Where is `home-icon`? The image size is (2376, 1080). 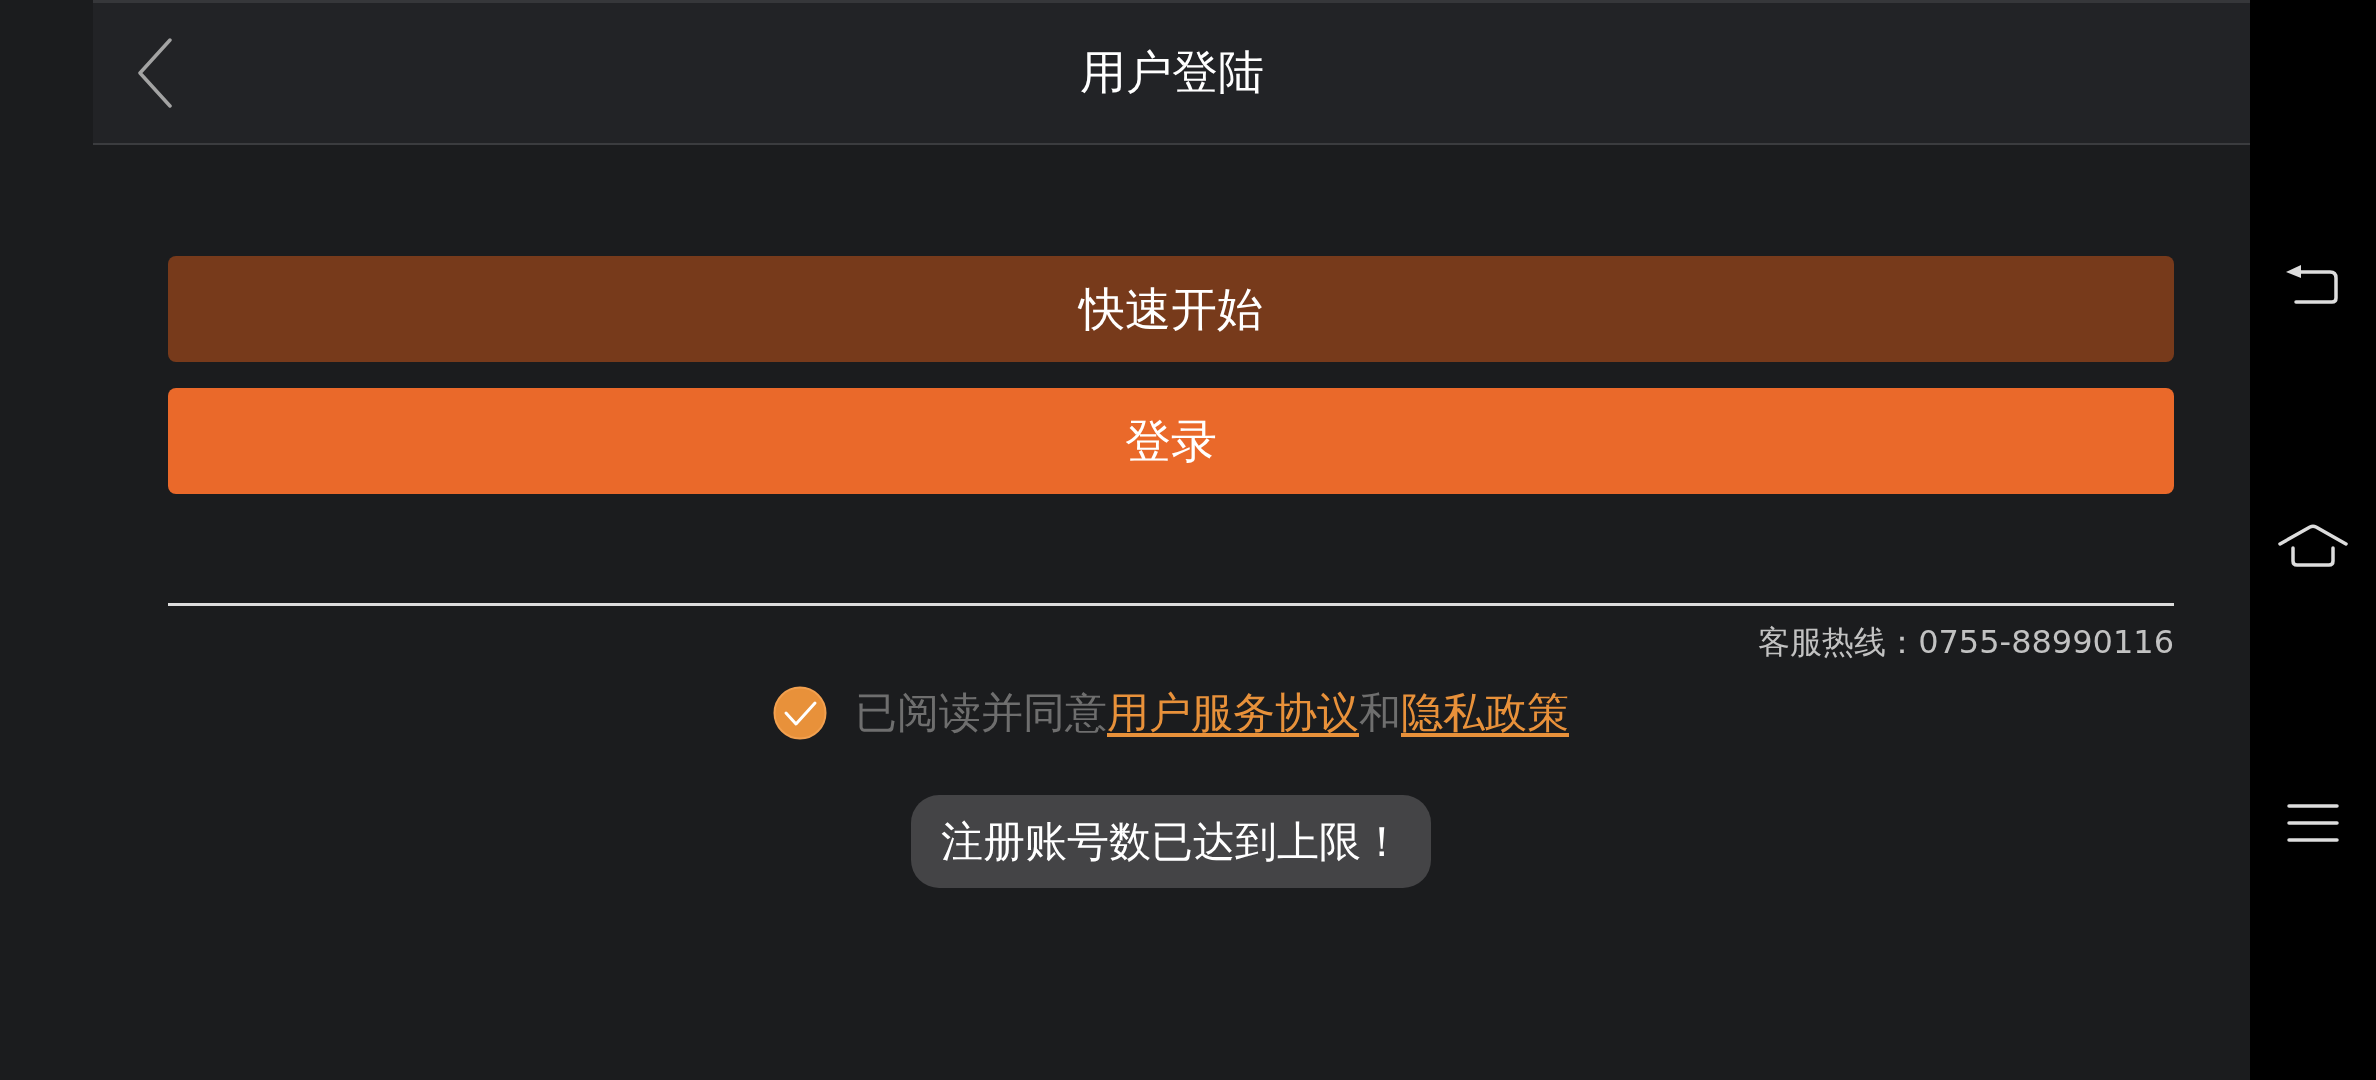
home-icon is located at coordinates (2313, 546).